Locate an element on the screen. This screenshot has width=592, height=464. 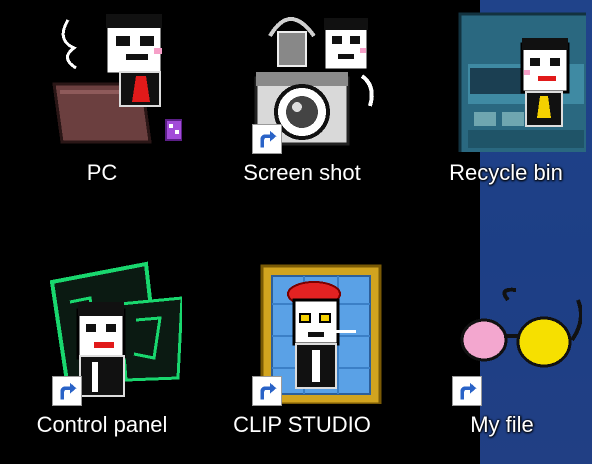
spamton-glasses-icon is located at coordinates (516, 332).